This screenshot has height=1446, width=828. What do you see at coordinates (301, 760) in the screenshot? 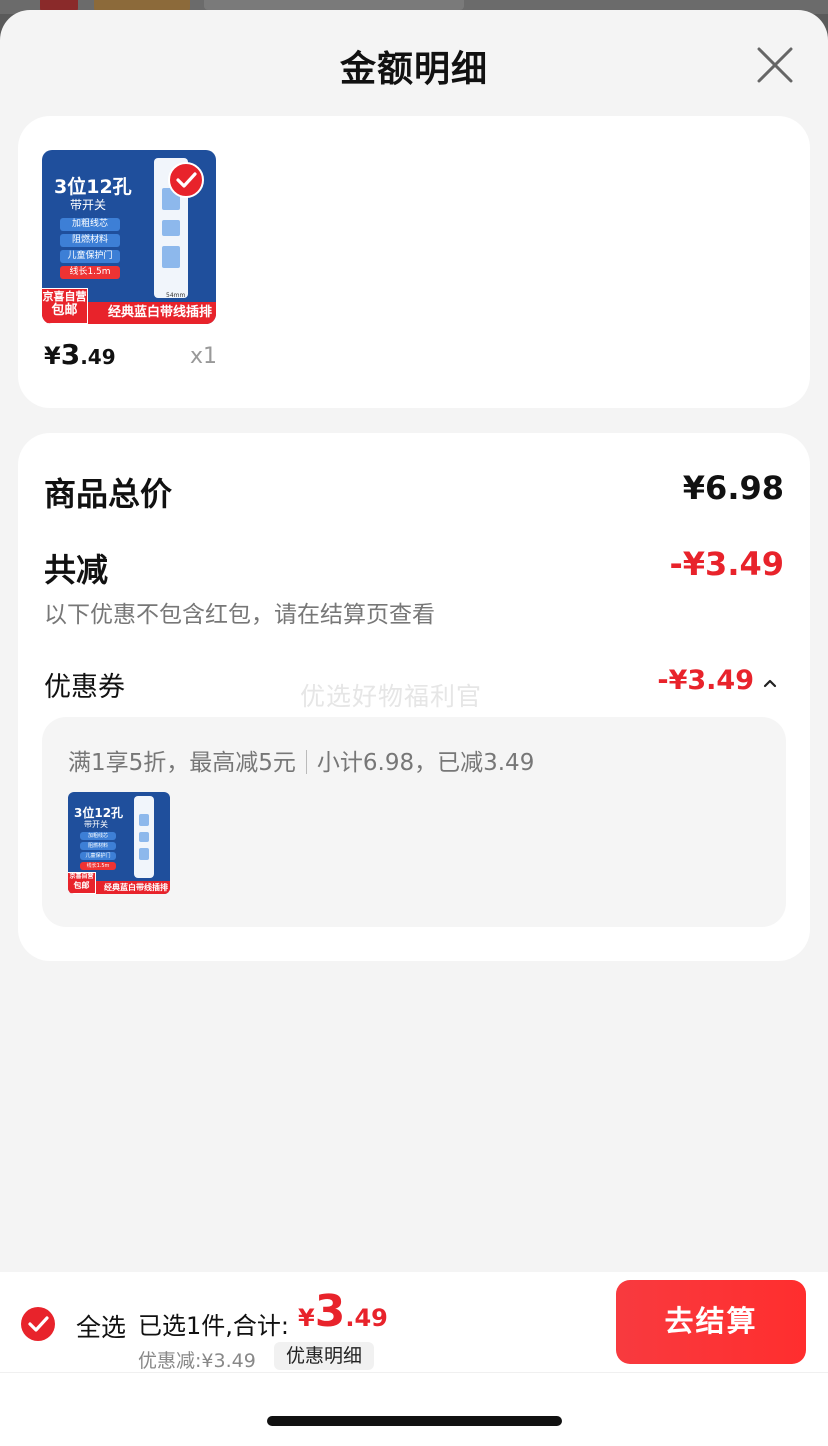
I see `coupon-rule: 满1享5折，最高减5元 小计6.98，已减3.49` at bounding box center [301, 760].